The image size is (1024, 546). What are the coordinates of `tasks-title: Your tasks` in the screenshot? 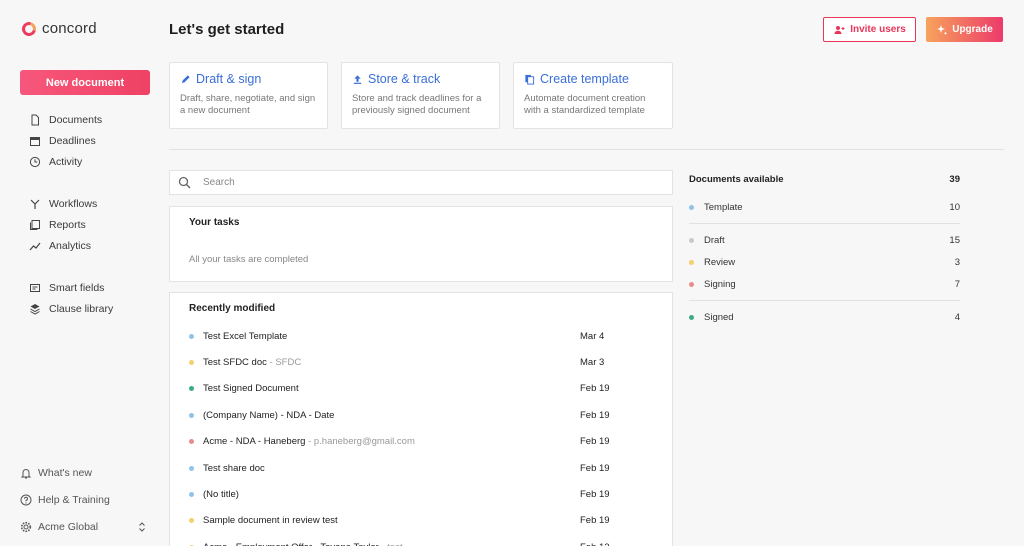 It's located at (214, 222).